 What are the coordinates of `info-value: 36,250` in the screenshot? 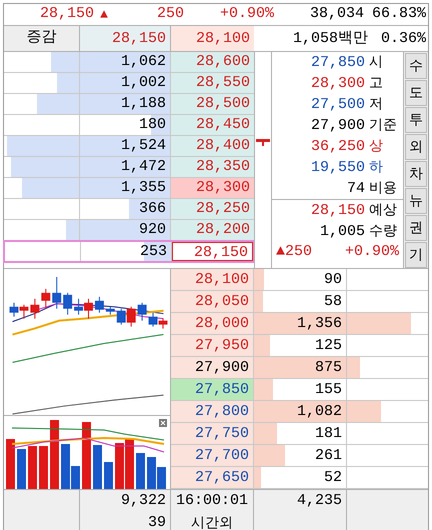 It's located at (337, 147).